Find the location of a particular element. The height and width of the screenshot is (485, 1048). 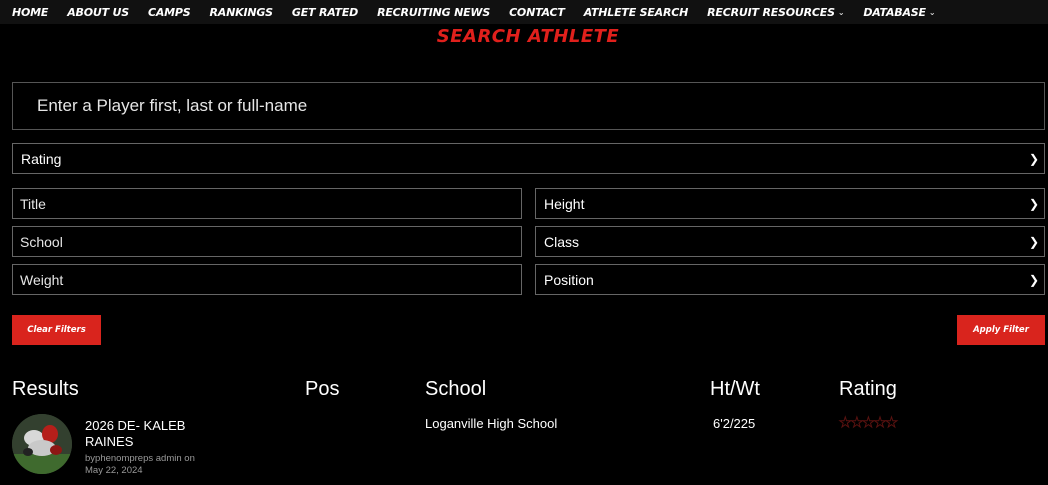

school-field is located at coordinates (267, 241).